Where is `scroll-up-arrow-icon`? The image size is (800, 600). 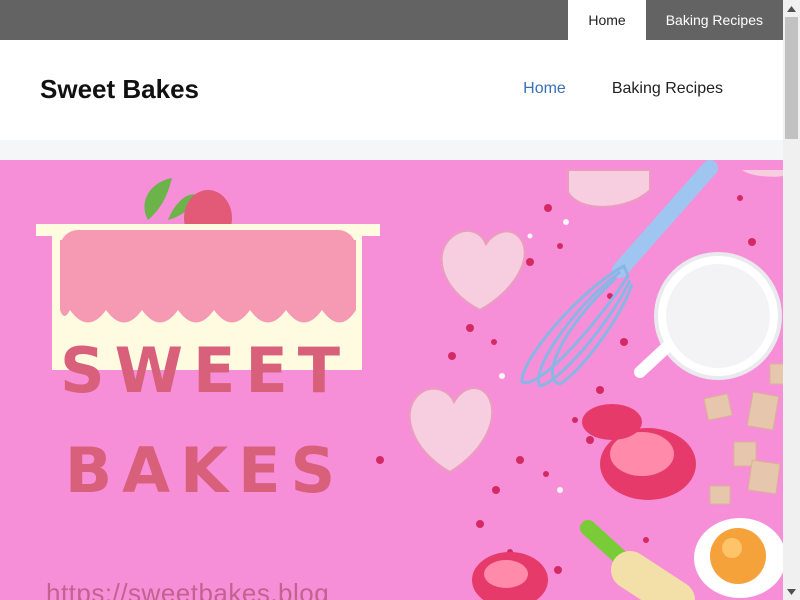 scroll-up-arrow-icon is located at coordinates (791, 8).